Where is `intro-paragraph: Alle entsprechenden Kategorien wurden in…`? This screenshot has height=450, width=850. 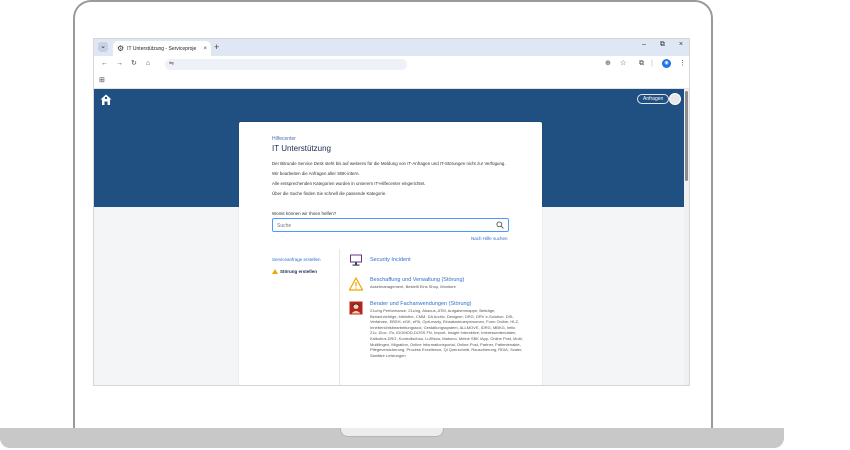 intro-paragraph: Alle entsprechenden Kategorien wurden in… is located at coordinates (349, 183).